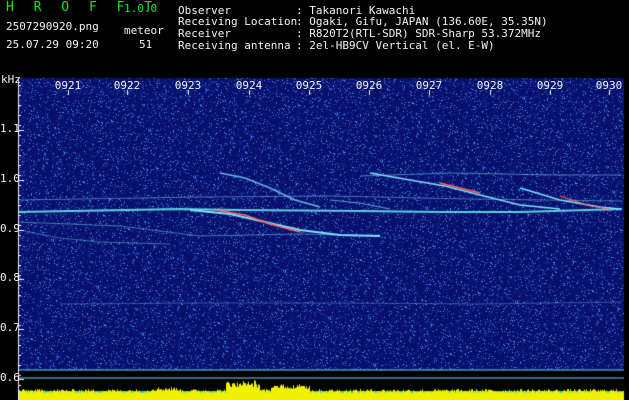 The height and width of the screenshot is (400, 629). What do you see at coordinates (490, 85) in the screenshot?
I see `time-label-0928: 0928` at bounding box center [490, 85].